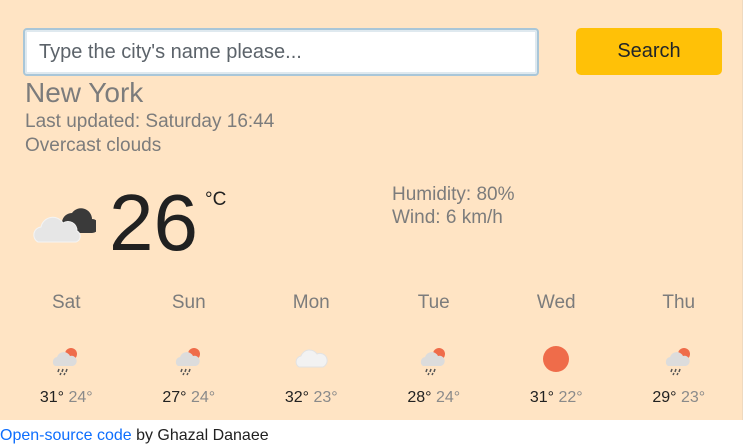  I want to click on forecast-max: 29°, so click(664, 397).